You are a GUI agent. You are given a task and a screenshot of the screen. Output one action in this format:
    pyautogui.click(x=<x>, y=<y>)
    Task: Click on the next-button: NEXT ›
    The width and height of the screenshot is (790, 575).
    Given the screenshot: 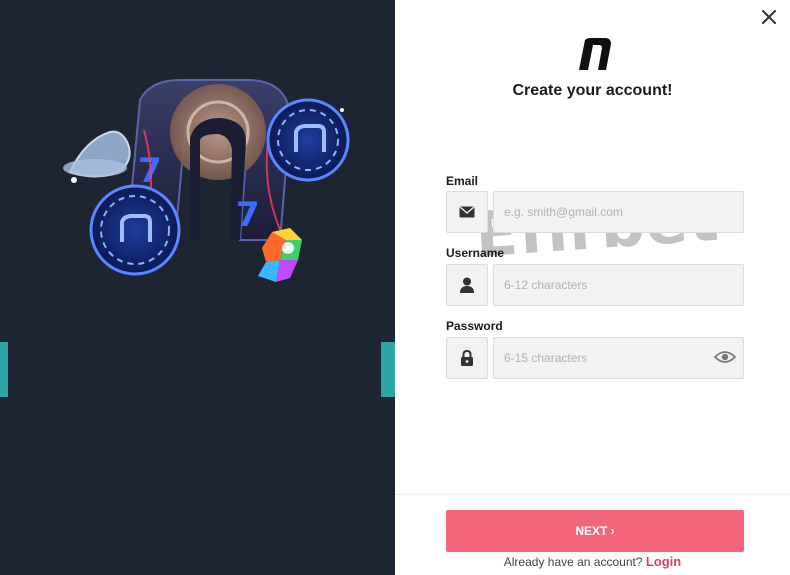 What is the action you would take?
    pyautogui.click(x=595, y=531)
    